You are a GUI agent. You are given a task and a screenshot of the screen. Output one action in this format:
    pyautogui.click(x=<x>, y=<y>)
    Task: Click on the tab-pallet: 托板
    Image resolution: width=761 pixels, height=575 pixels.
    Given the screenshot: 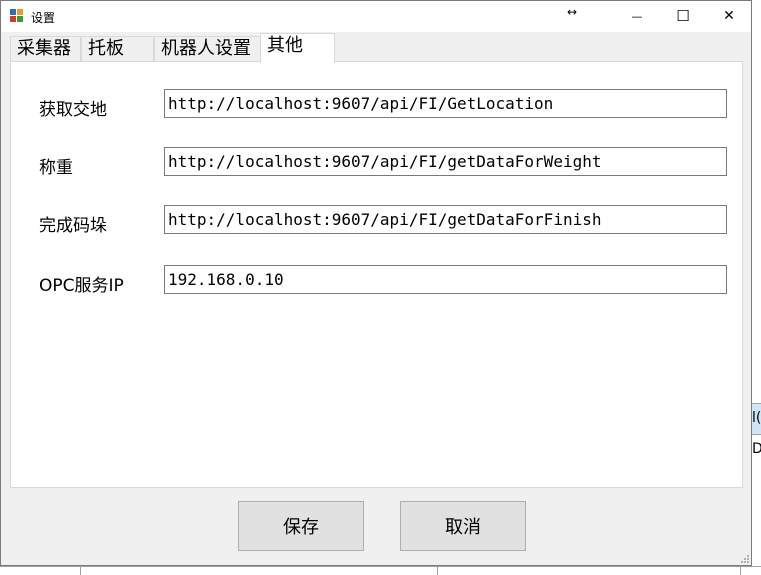 What is the action you would take?
    pyautogui.click(x=117, y=48)
    